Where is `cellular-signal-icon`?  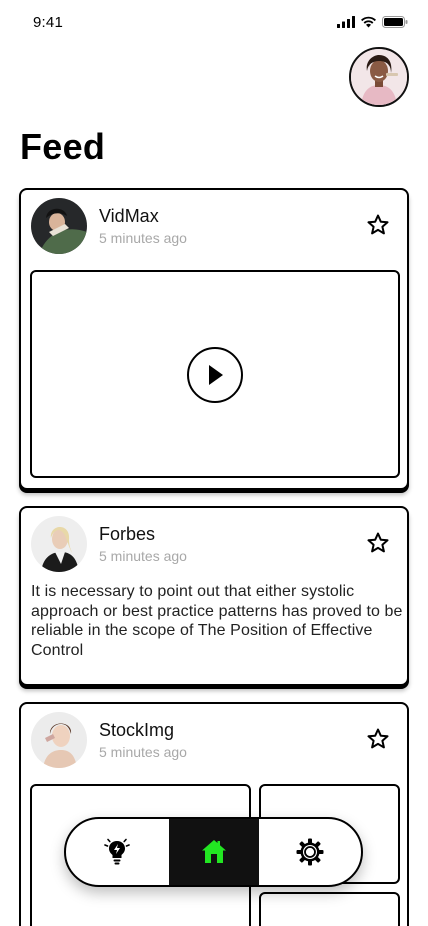
cellular-signal-icon is located at coordinates (346, 22).